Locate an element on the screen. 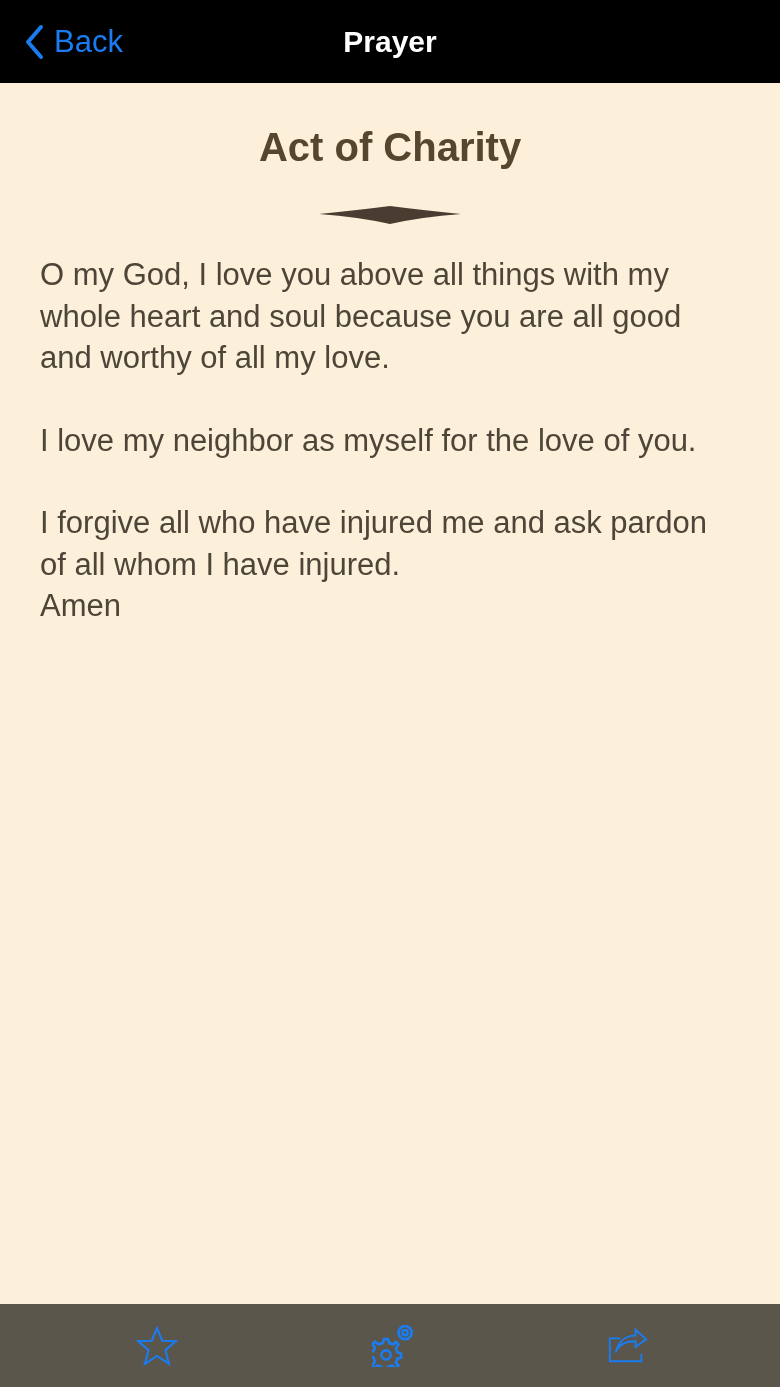 The height and width of the screenshot is (1387, 780). gears-icon is located at coordinates (392, 1345).